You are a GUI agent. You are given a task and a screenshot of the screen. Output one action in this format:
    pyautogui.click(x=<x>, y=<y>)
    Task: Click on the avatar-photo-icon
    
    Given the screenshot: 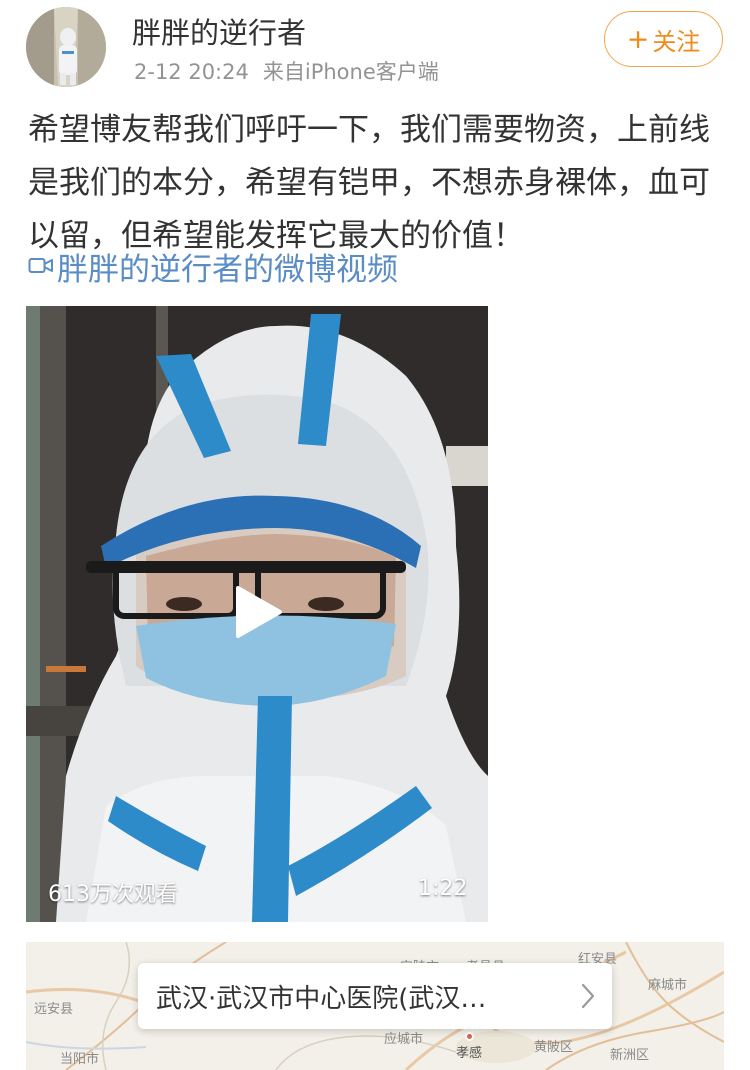 What is the action you would take?
    pyautogui.click(x=66, y=47)
    